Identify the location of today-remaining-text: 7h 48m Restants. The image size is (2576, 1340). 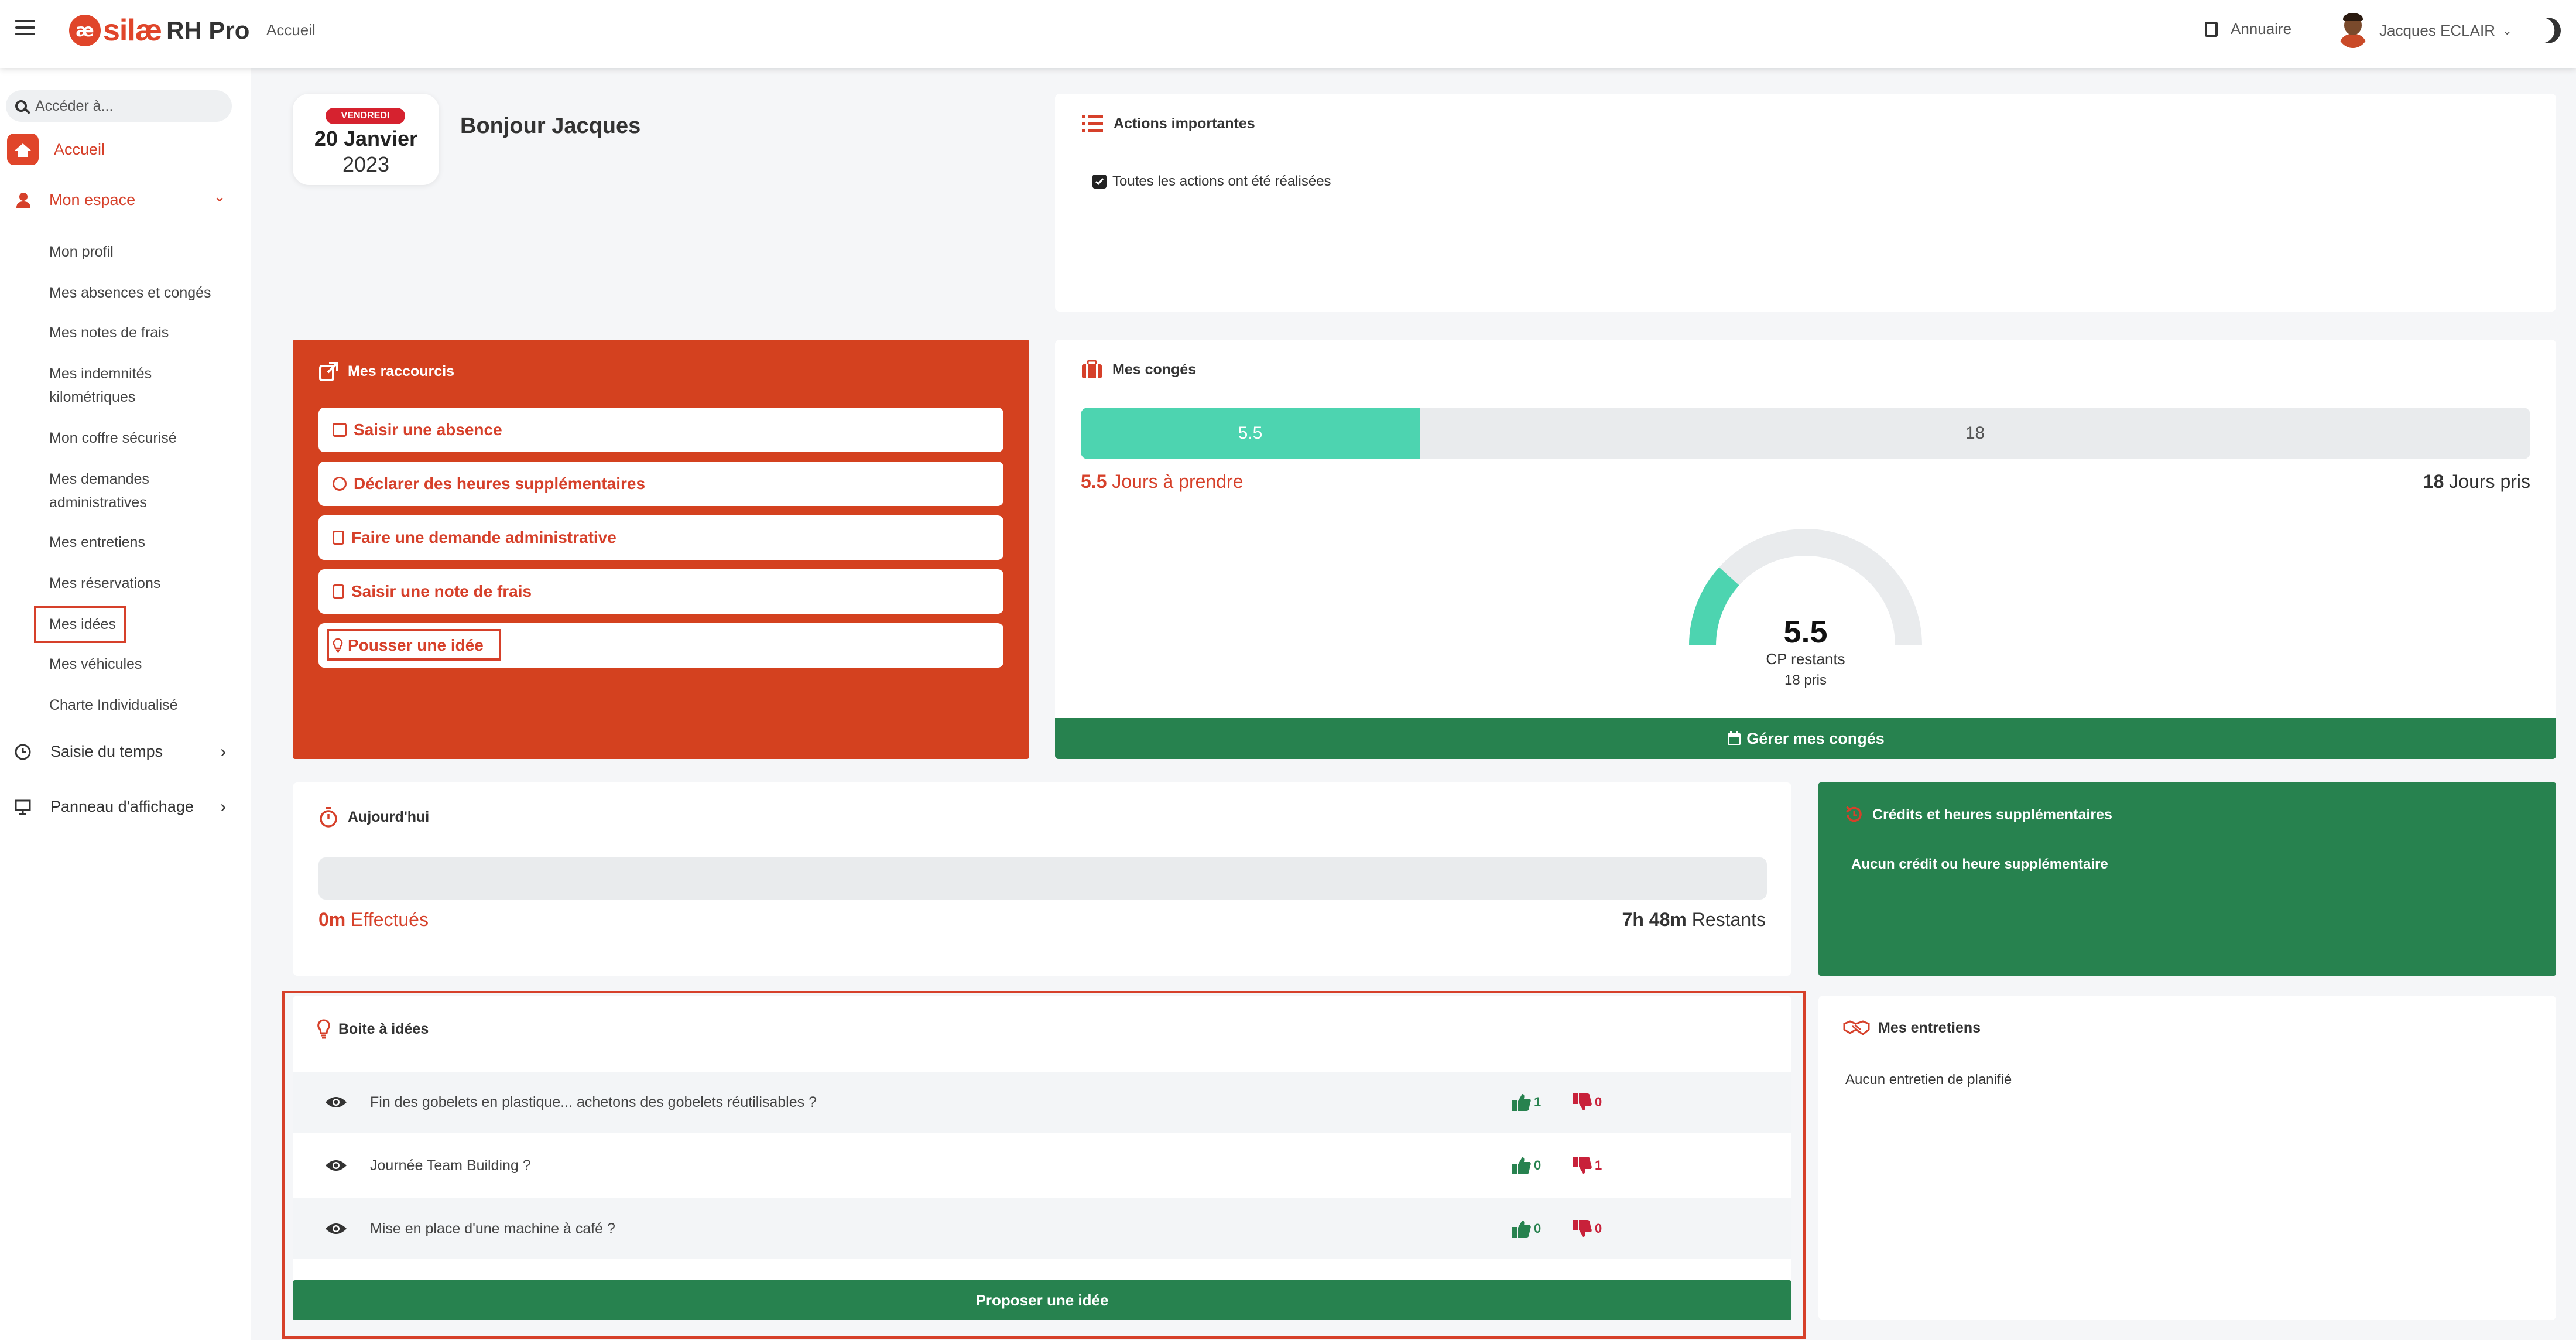
(1694, 920).